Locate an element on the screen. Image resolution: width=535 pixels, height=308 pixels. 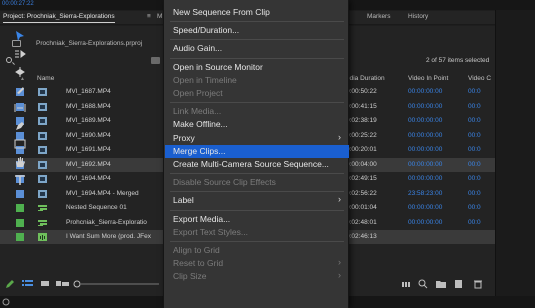
pencil-icon is located at coordinates (10, 284).